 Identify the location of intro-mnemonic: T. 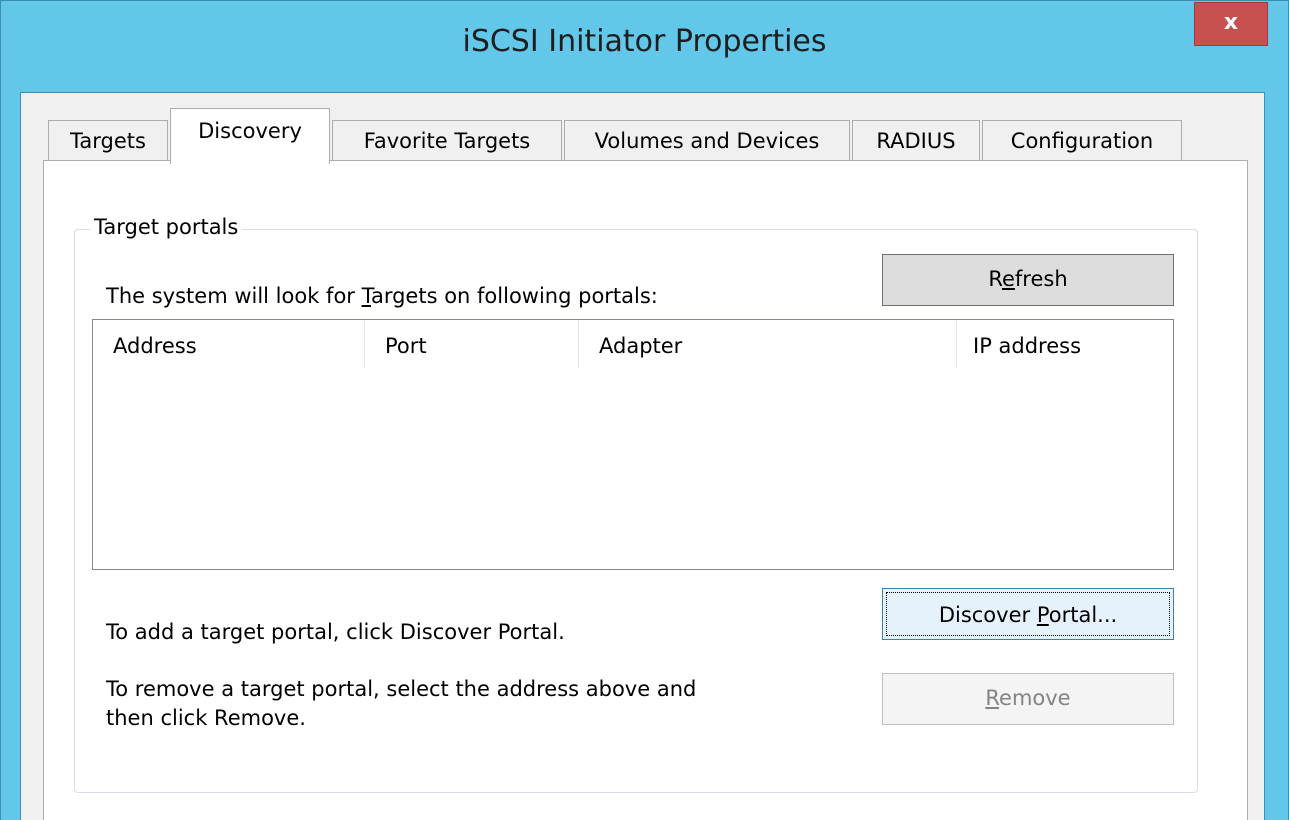
(366, 296).